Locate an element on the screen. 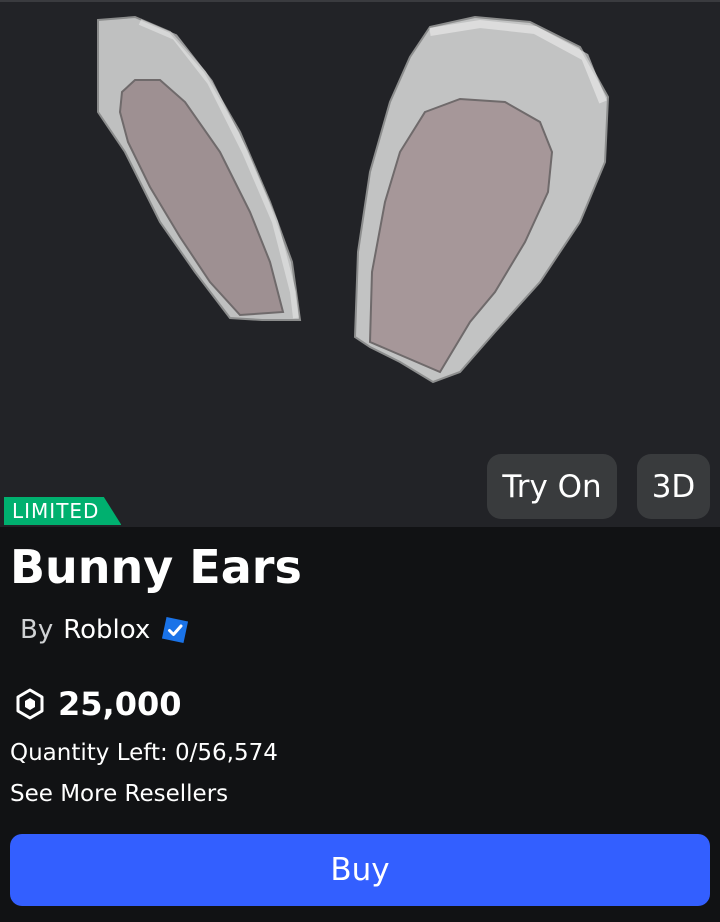 This screenshot has width=720, height=922. creator-row: By Roblox is located at coordinates (105, 630).